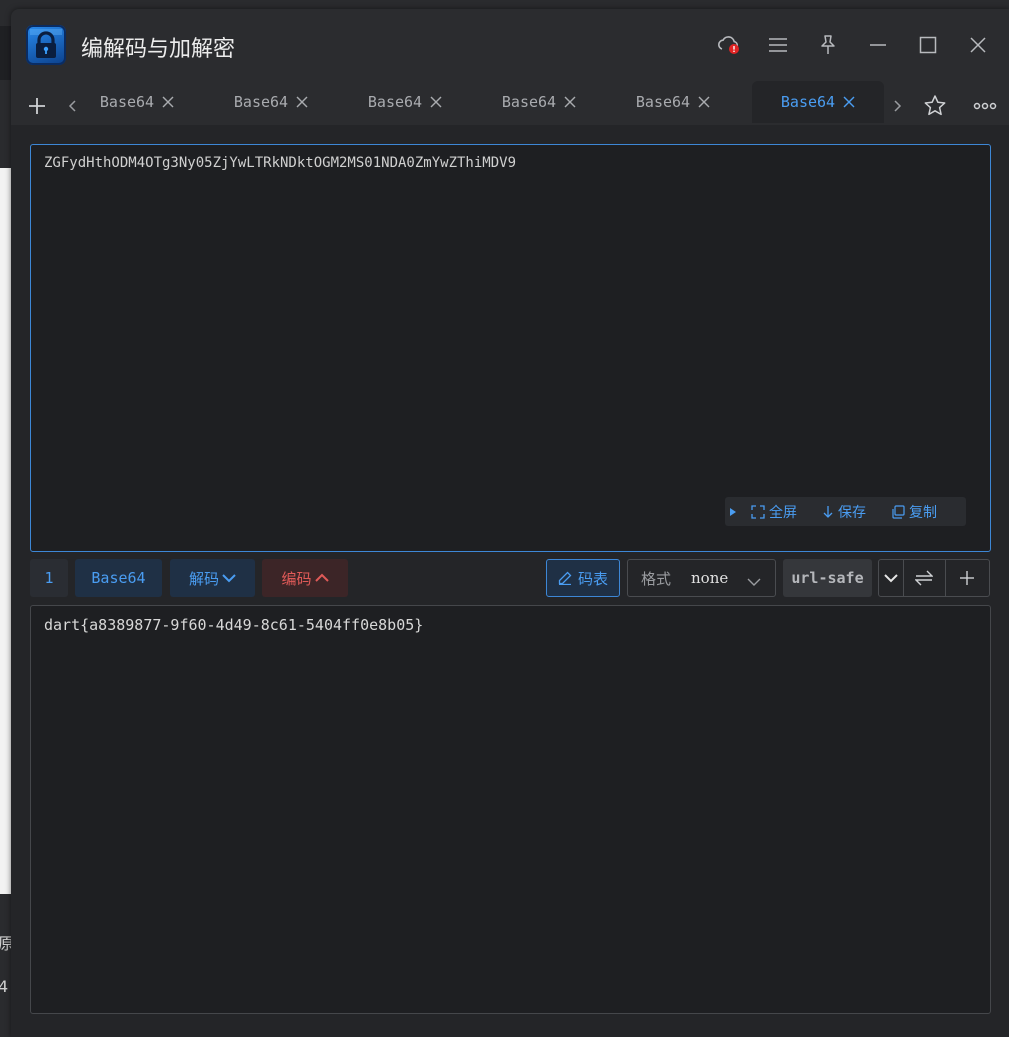 This screenshot has width=1009, height=1037. Describe the element at coordinates (5, 531) in the screenshot. I see `background-app-panel` at that location.